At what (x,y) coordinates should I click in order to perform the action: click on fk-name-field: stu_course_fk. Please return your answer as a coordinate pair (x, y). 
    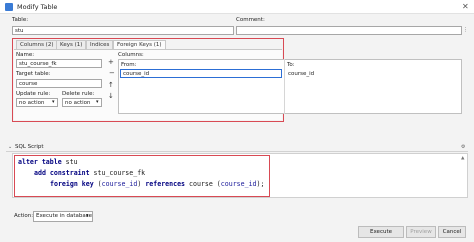
    Looking at the image, I should click on (59, 63).